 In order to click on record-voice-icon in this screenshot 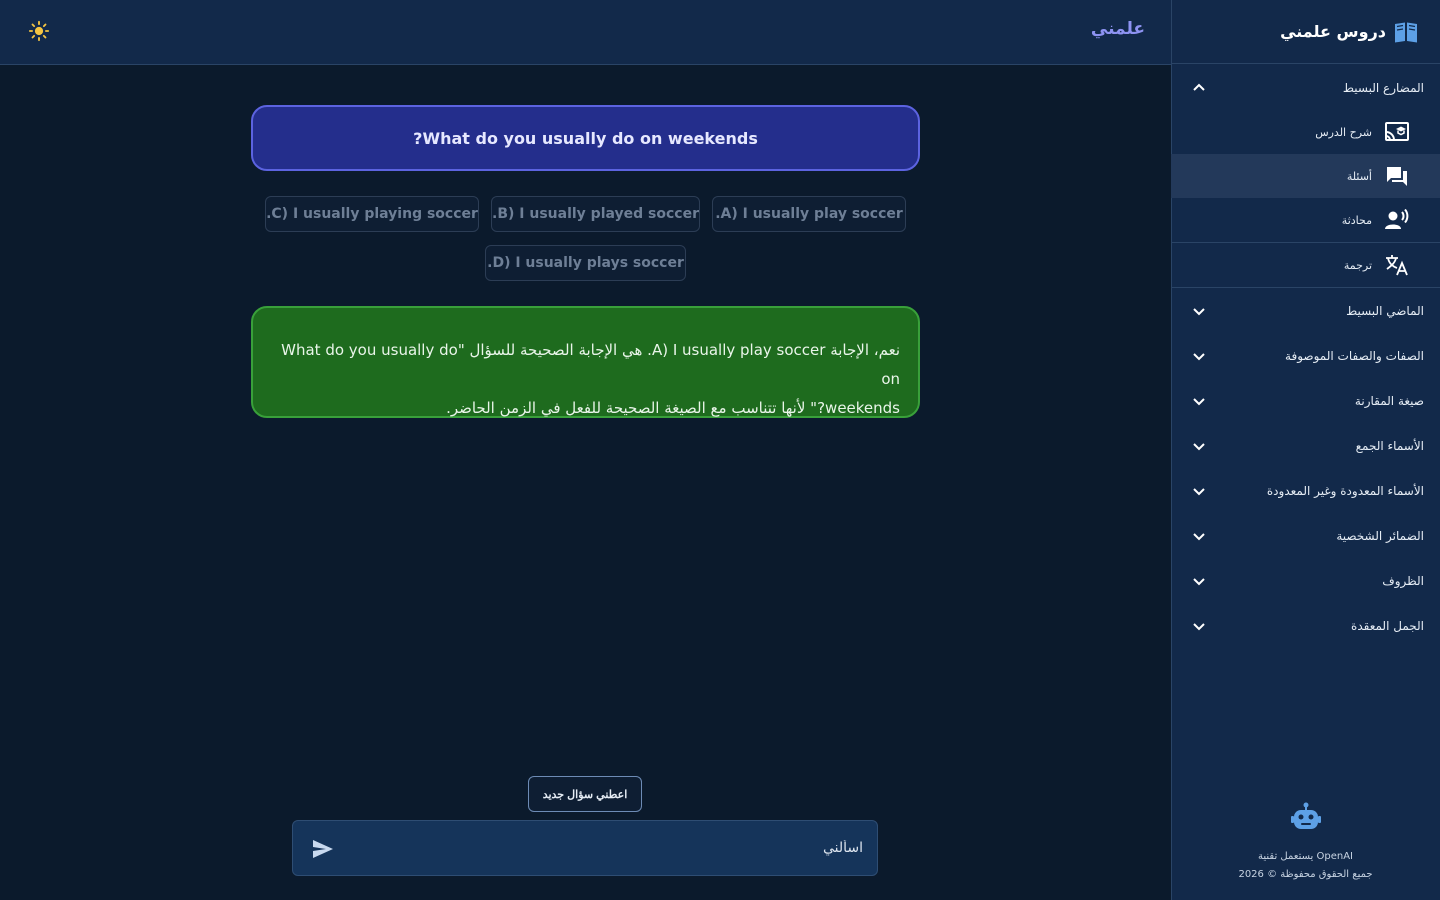, I will do `click(1397, 218)`.